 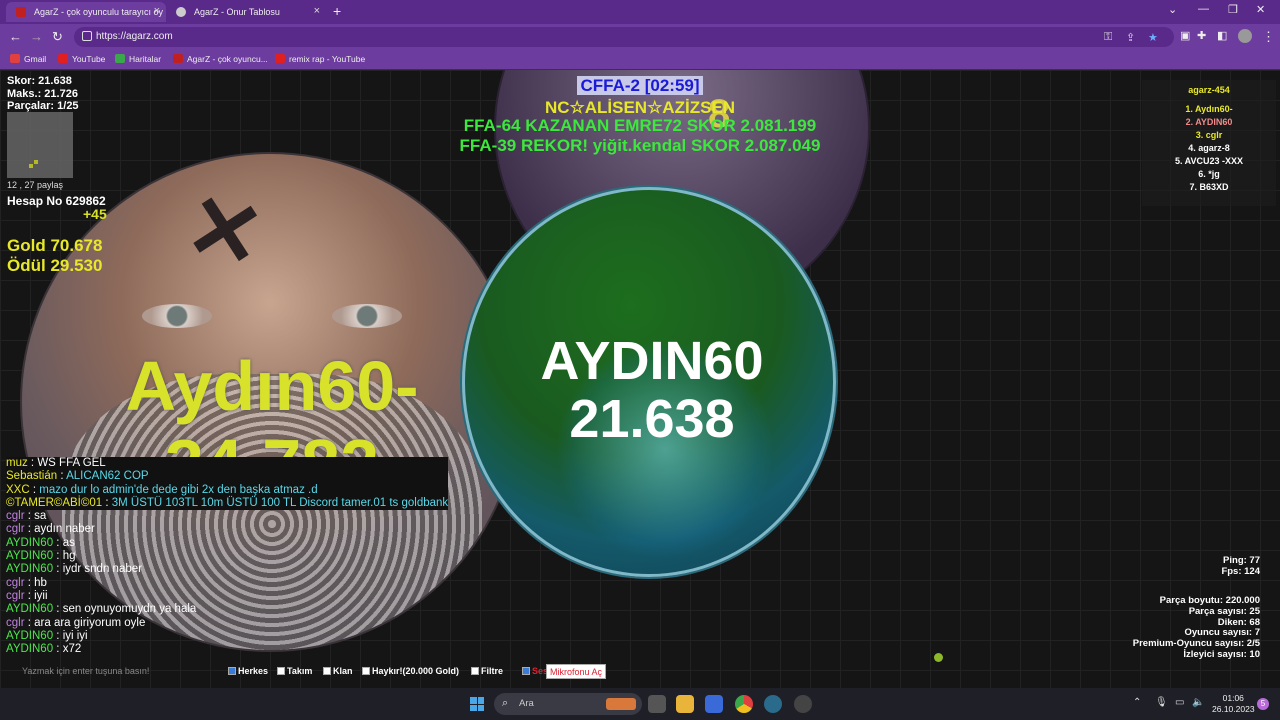 I want to click on bookmark-youtube: YouTube, so click(x=81, y=59).